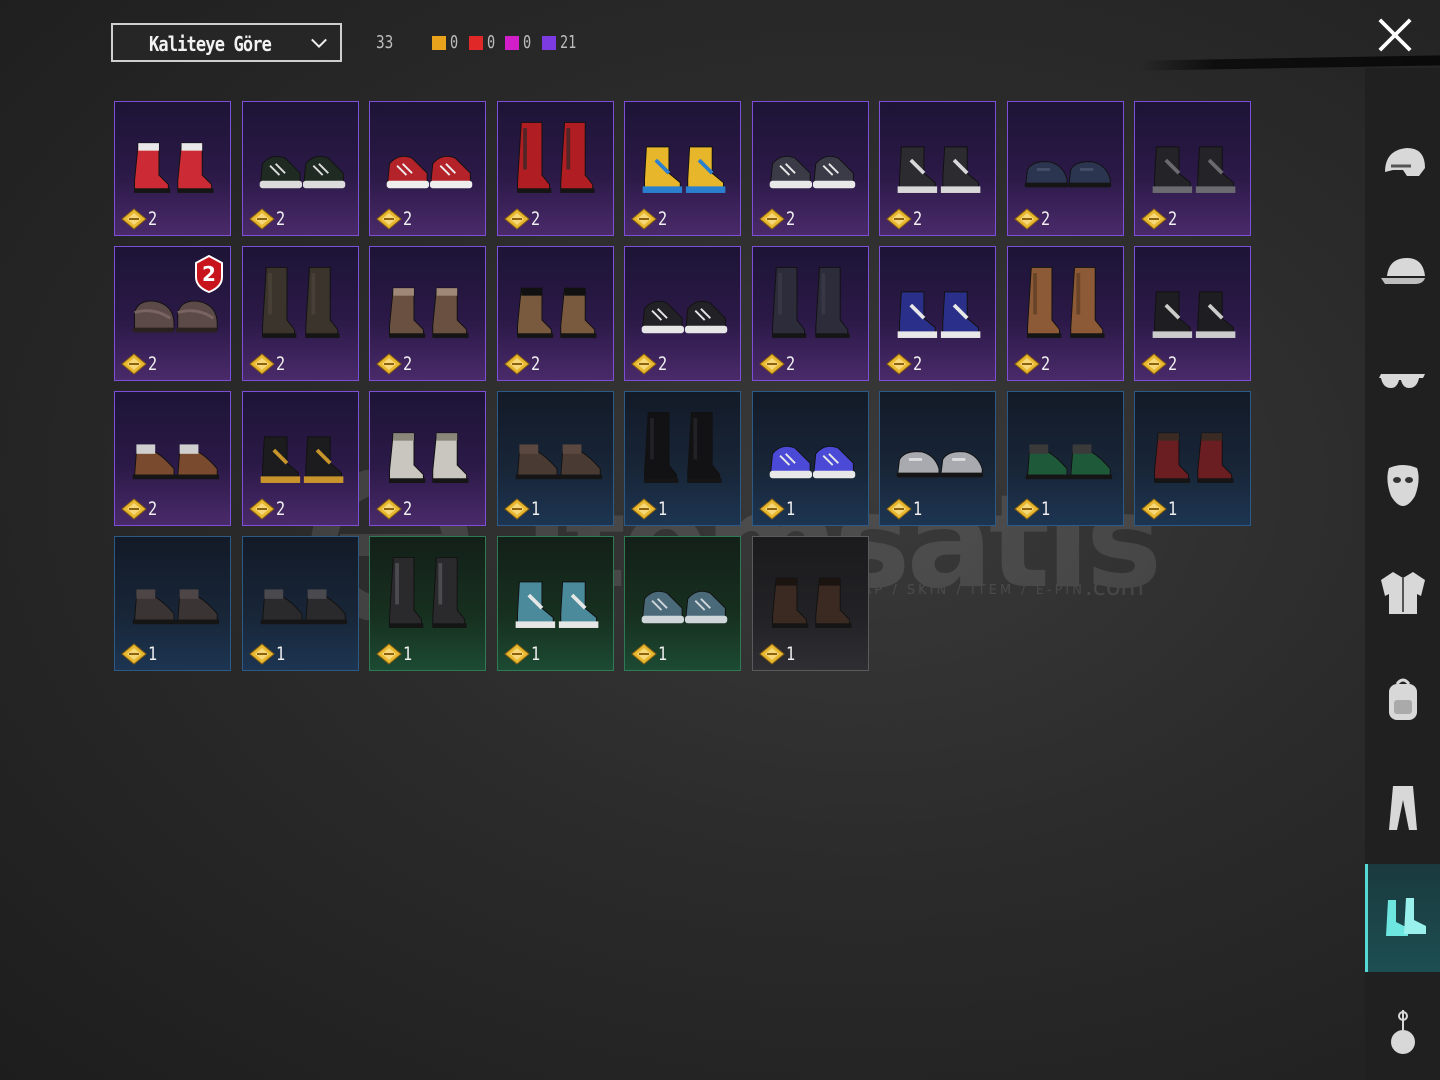 Image resolution: width=1440 pixels, height=1080 pixels. What do you see at coordinates (172, 313) in the screenshot?
I see `item-tile: 2 2` at bounding box center [172, 313].